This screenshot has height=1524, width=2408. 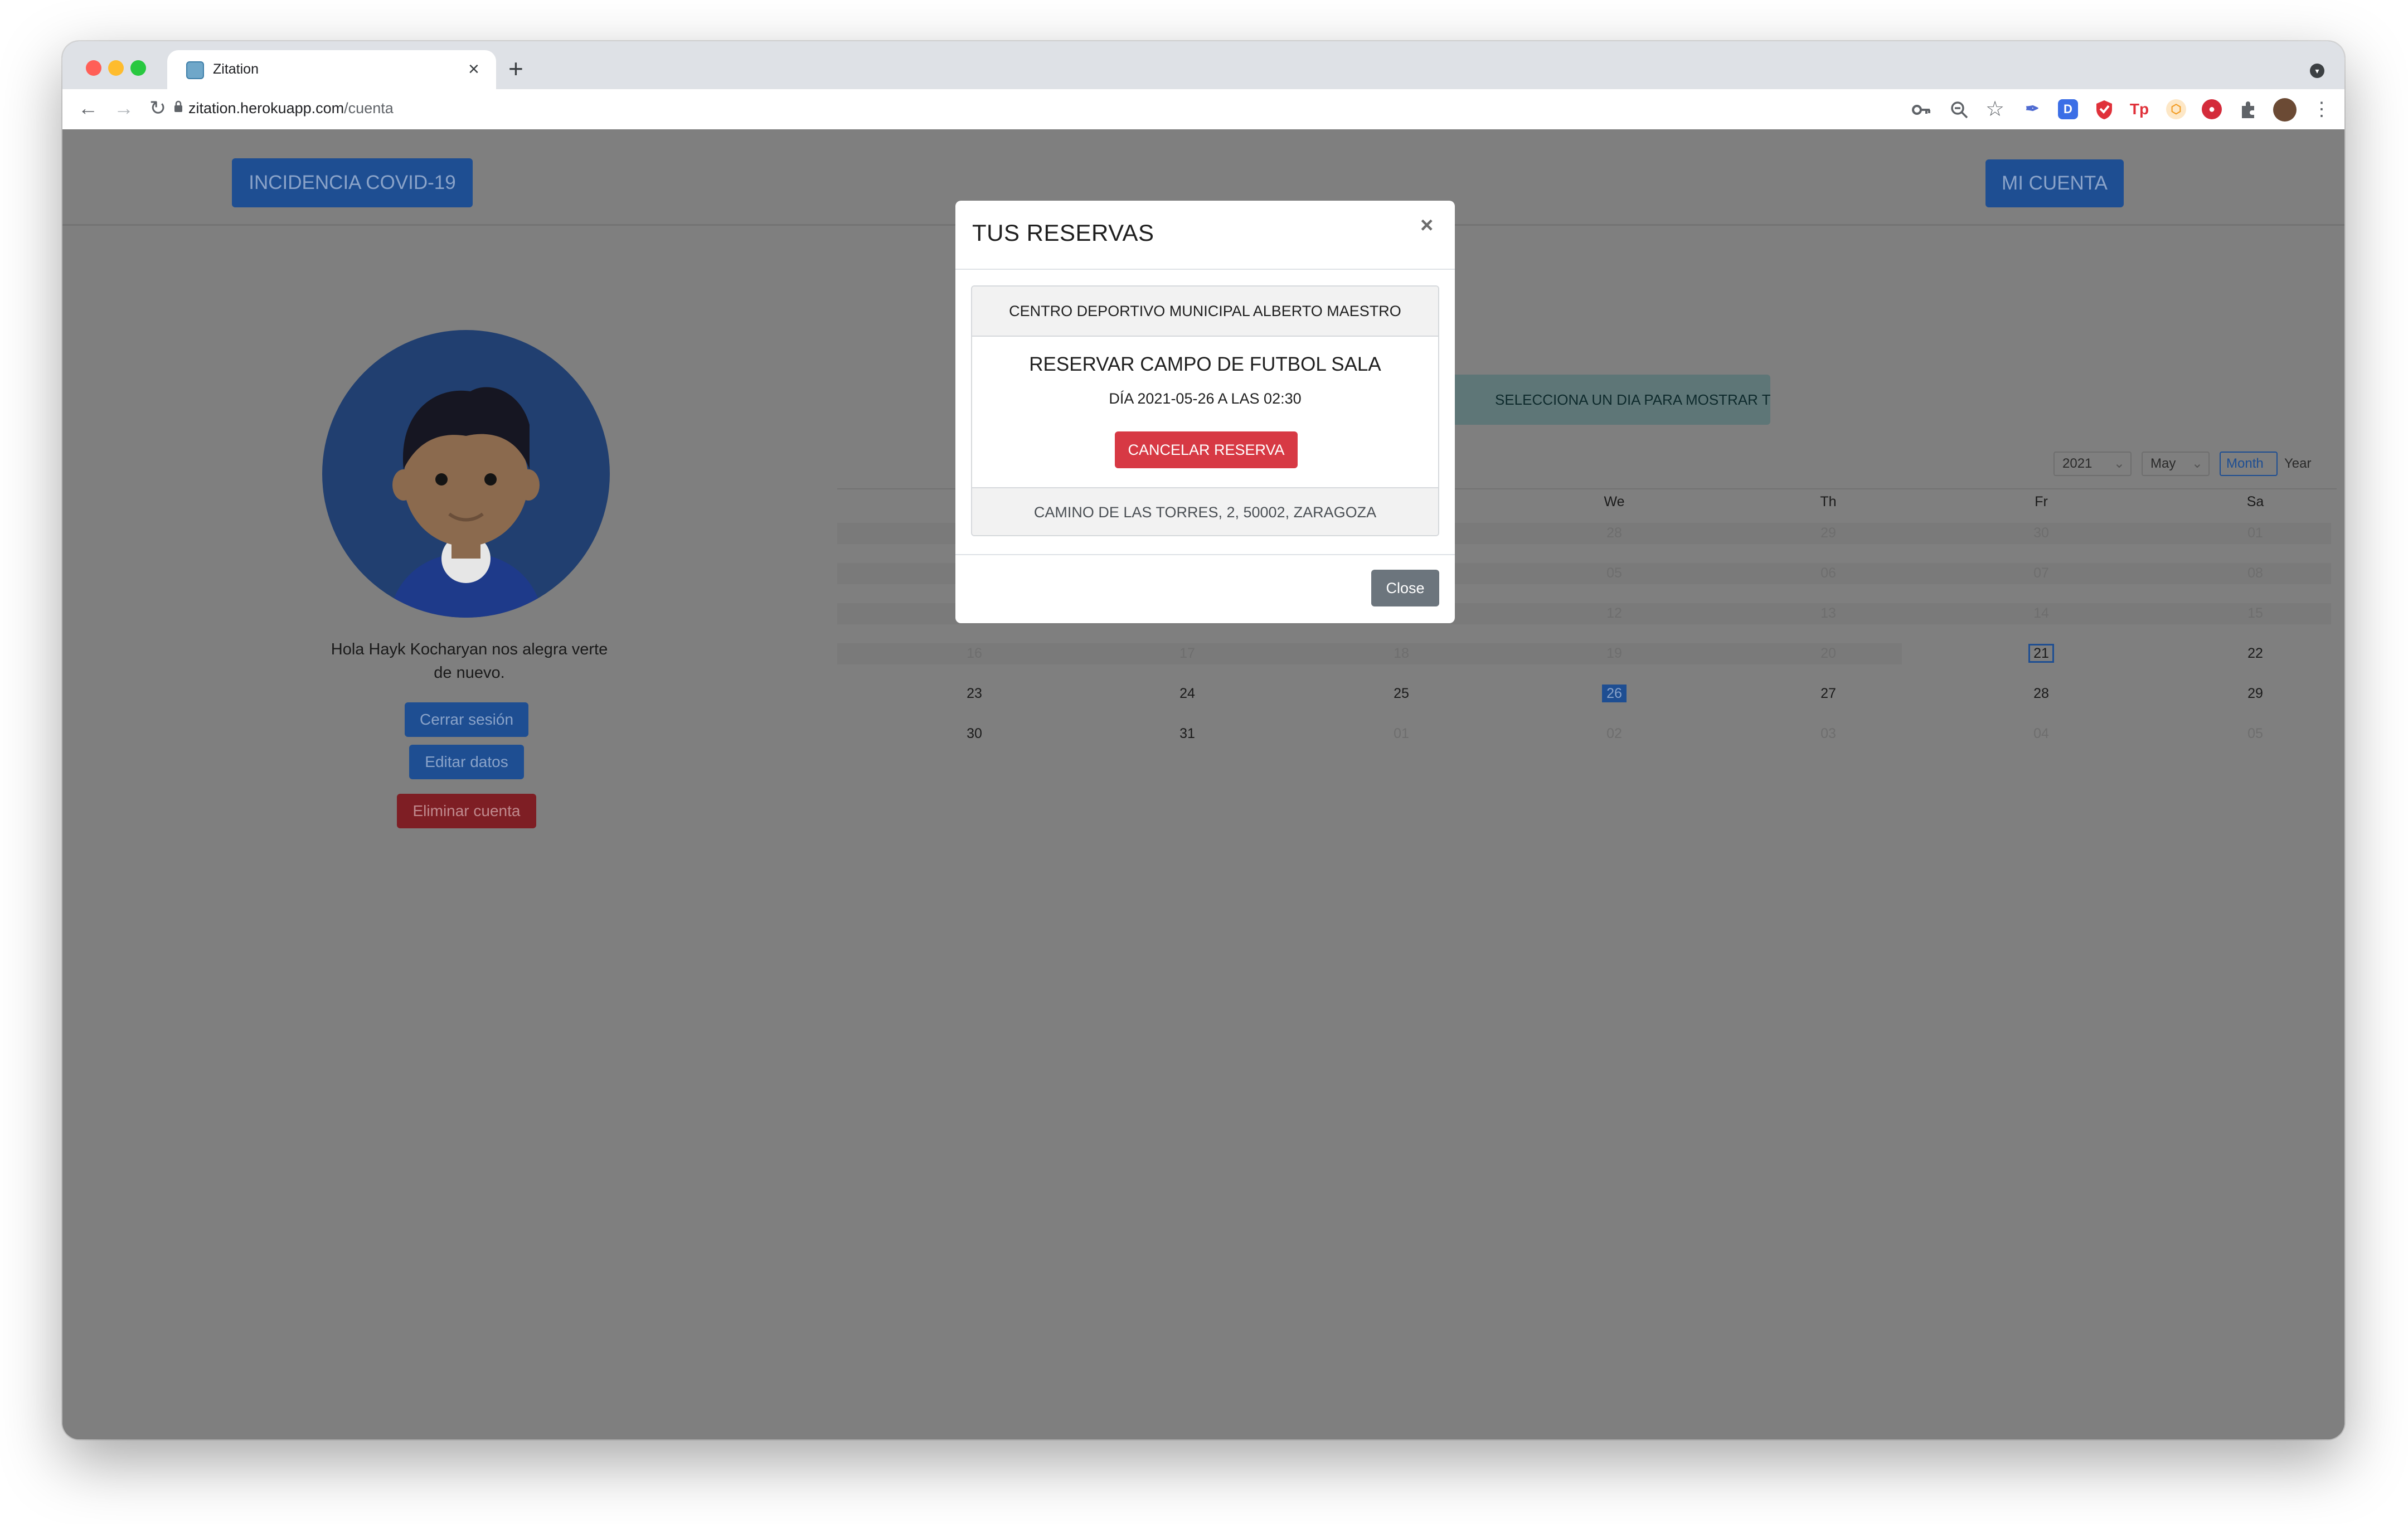 I want to click on calendar-day-number: 03, so click(x=1828, y=734).